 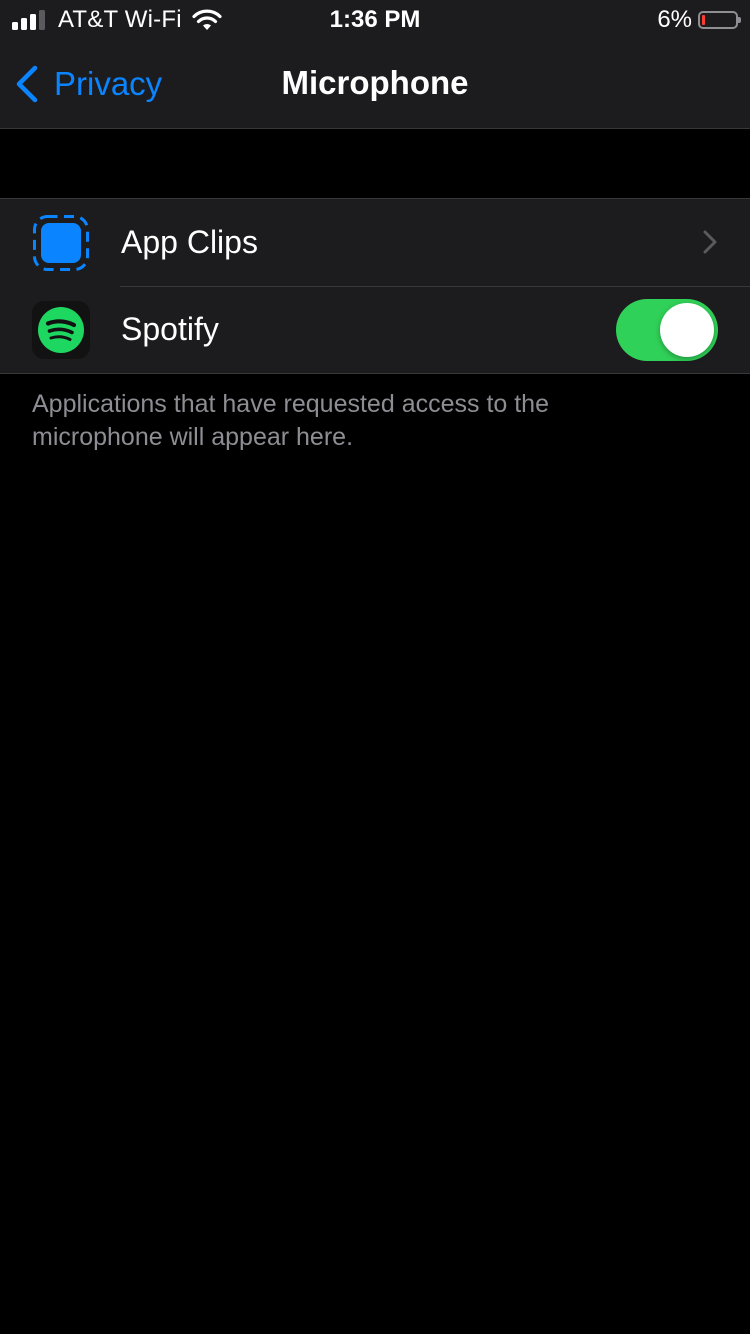 I want to click on status-right: 6%, so click(x=699, y=20).